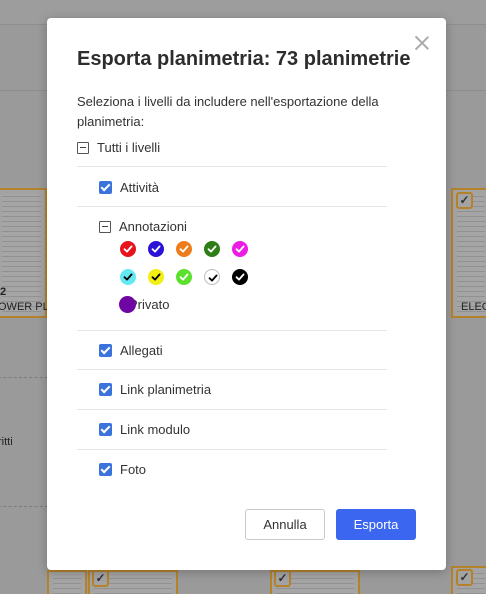 The width and height of the screenshot is (486, 594). I want to click on export-button: Esporta, so click(376, 524).